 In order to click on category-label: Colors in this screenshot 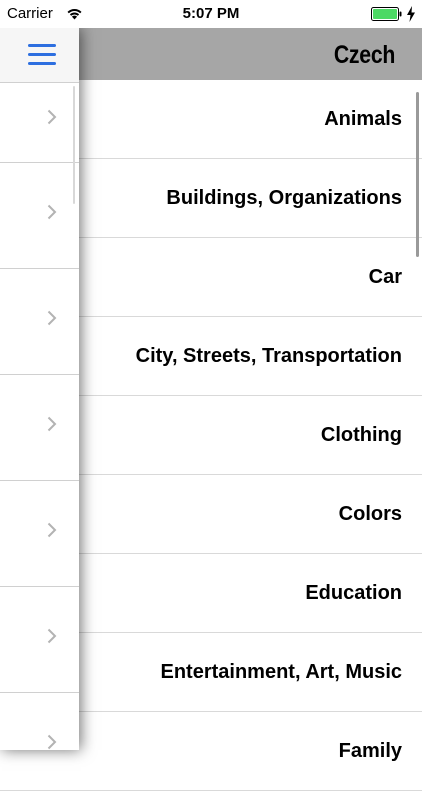, I will do `click(370, 514)`.